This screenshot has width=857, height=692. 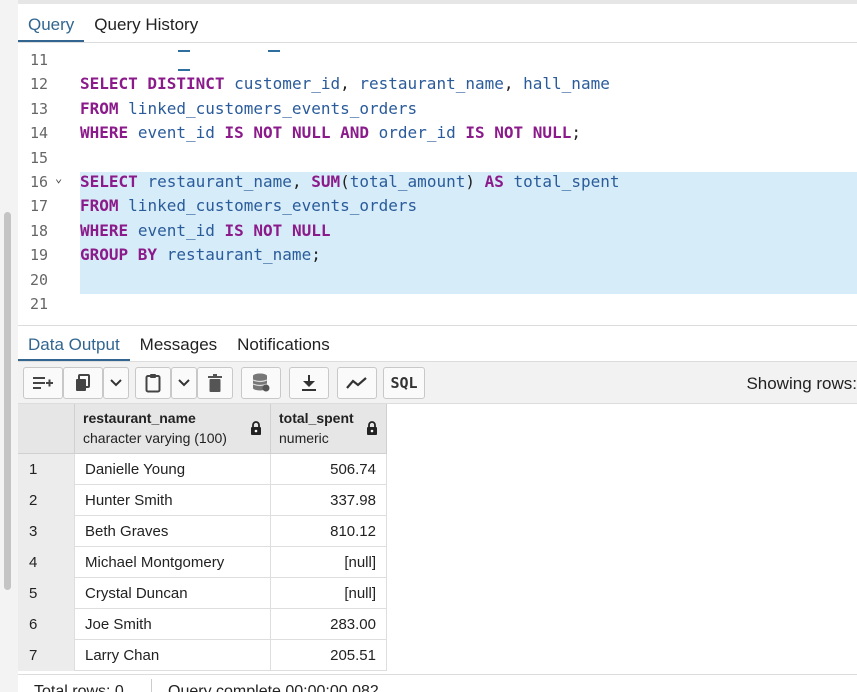 I want to click on row-number: 2, so click(x=46, y=500).